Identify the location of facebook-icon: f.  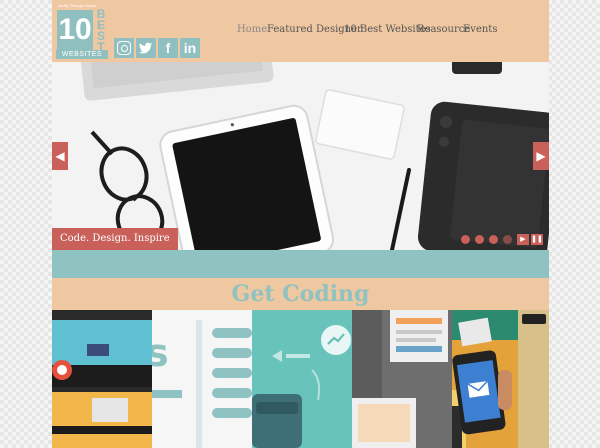
(168, 48).